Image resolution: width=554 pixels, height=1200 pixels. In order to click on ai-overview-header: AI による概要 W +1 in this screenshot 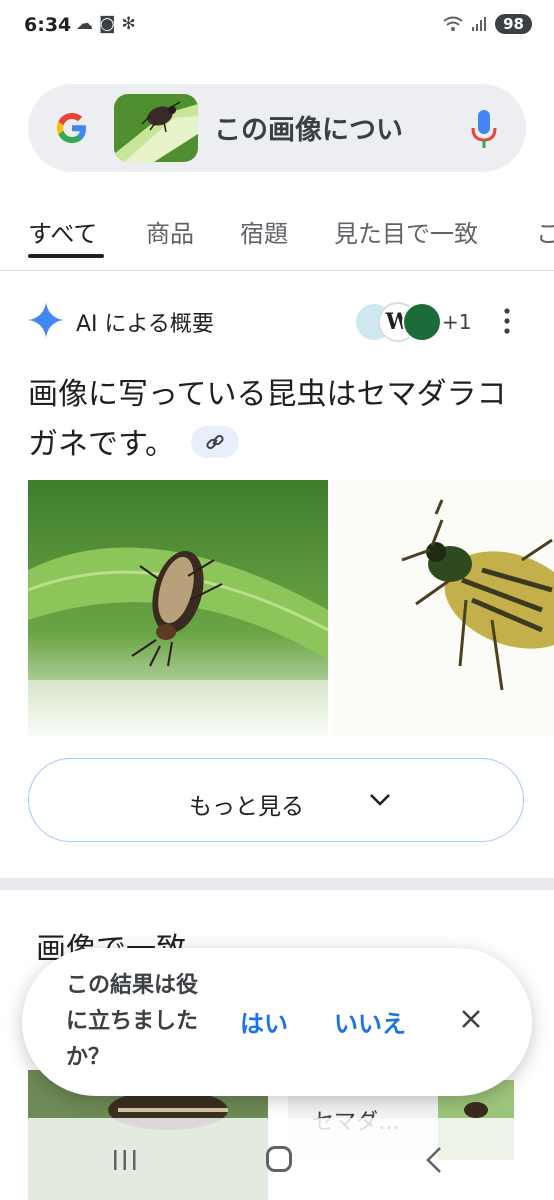, I will do `click(278, 322)`.